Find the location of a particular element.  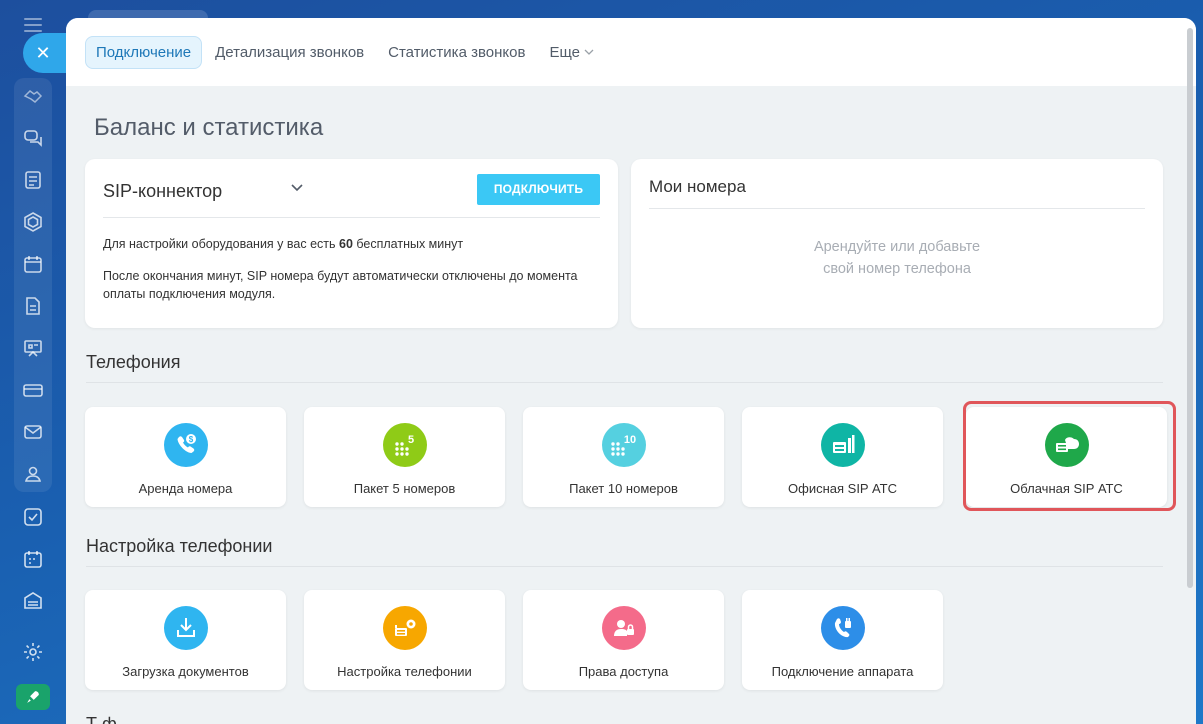

tab-call-details: Детализация звонков is located at coordinates (289, 52).